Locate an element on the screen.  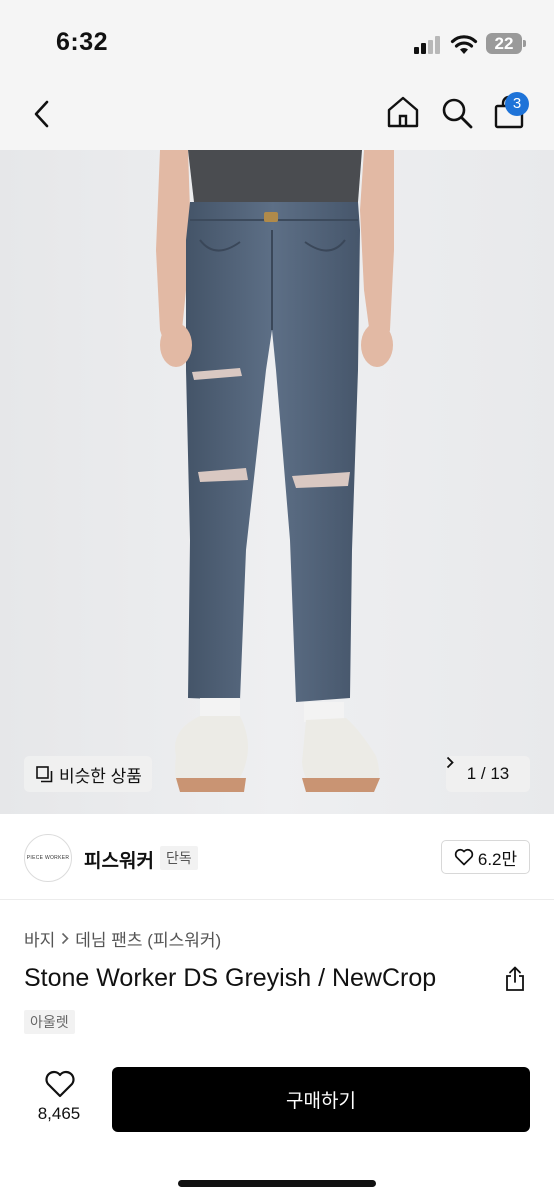
battery-cap is located at coordinates (524, 43).